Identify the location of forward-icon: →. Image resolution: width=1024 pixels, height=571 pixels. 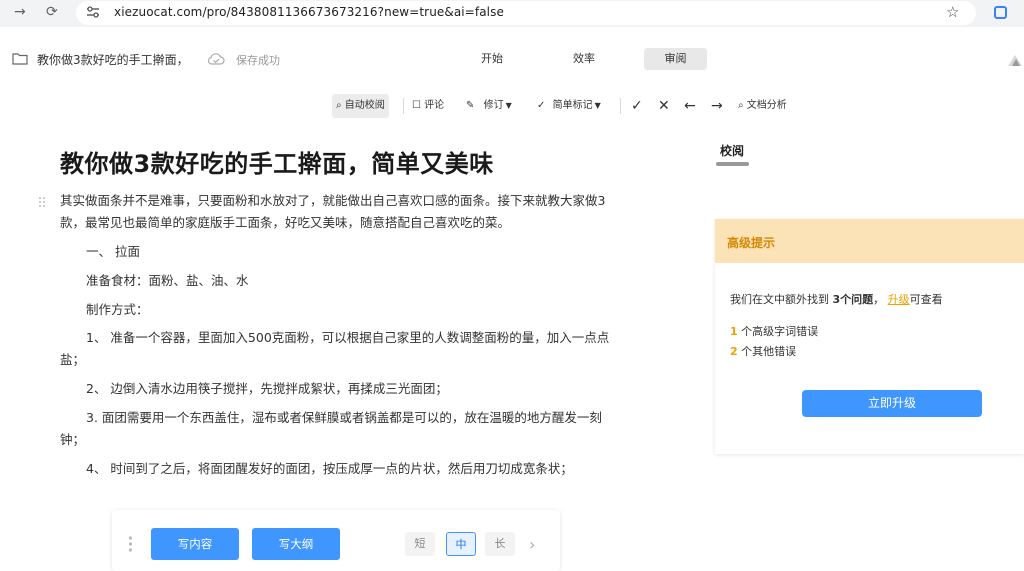
(20, 12).